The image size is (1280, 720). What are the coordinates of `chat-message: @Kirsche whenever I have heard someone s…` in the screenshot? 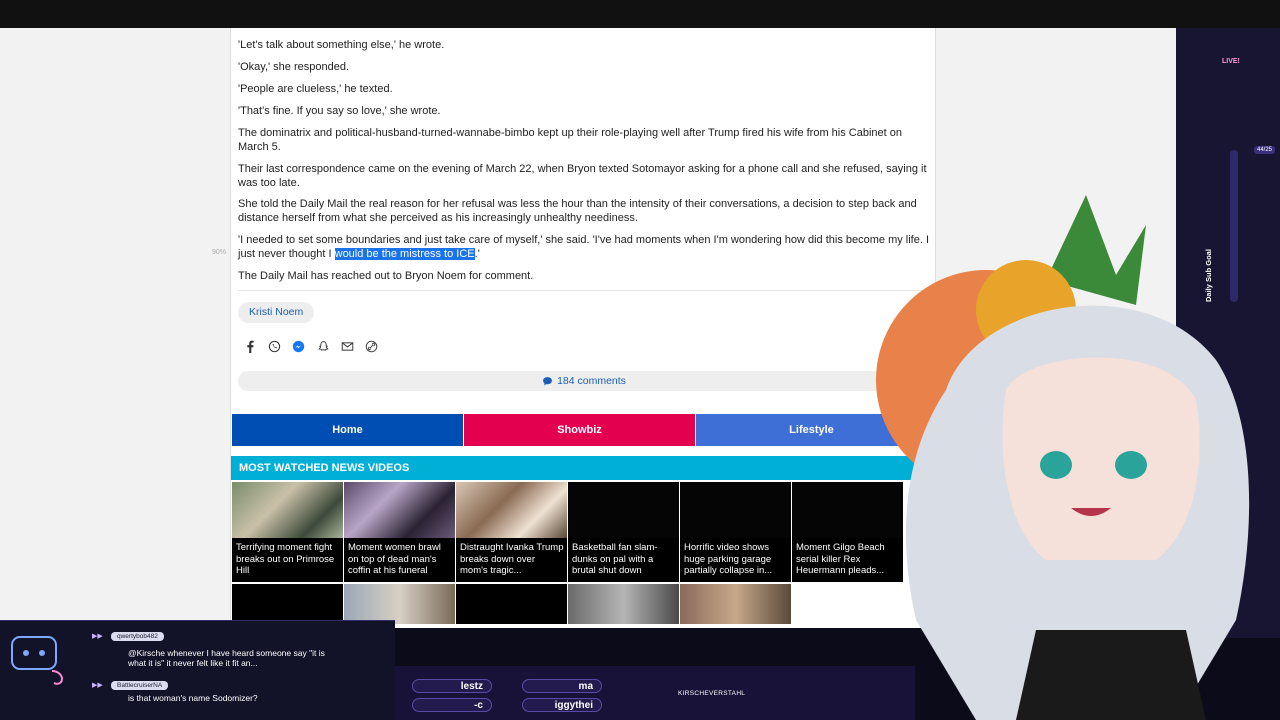 It's located at (226, 658).